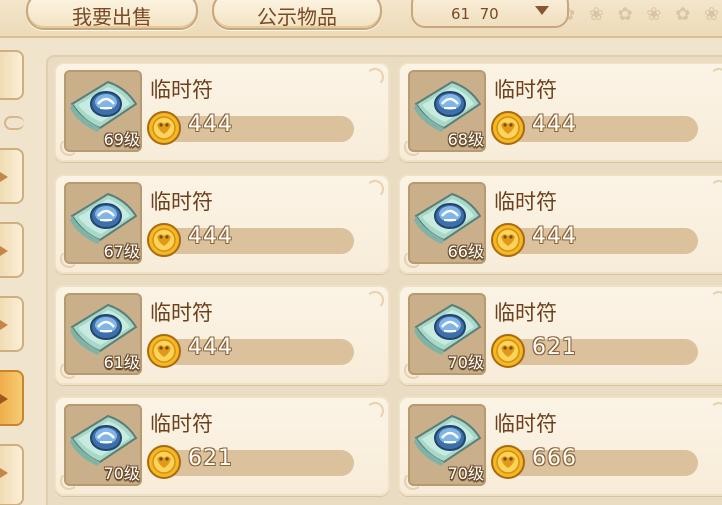  I want to click on item-slot: 69级, so click(103, 111).